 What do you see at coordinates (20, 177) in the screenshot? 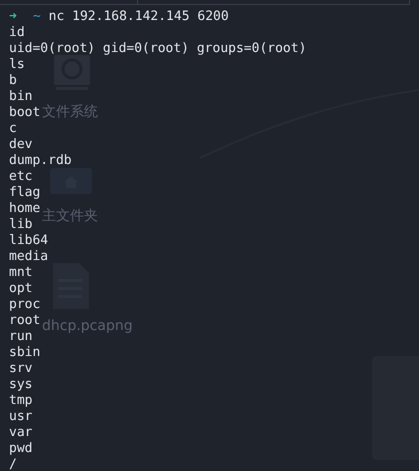
I see `terminal-output-line: etc` at bounding box center [20, 177].